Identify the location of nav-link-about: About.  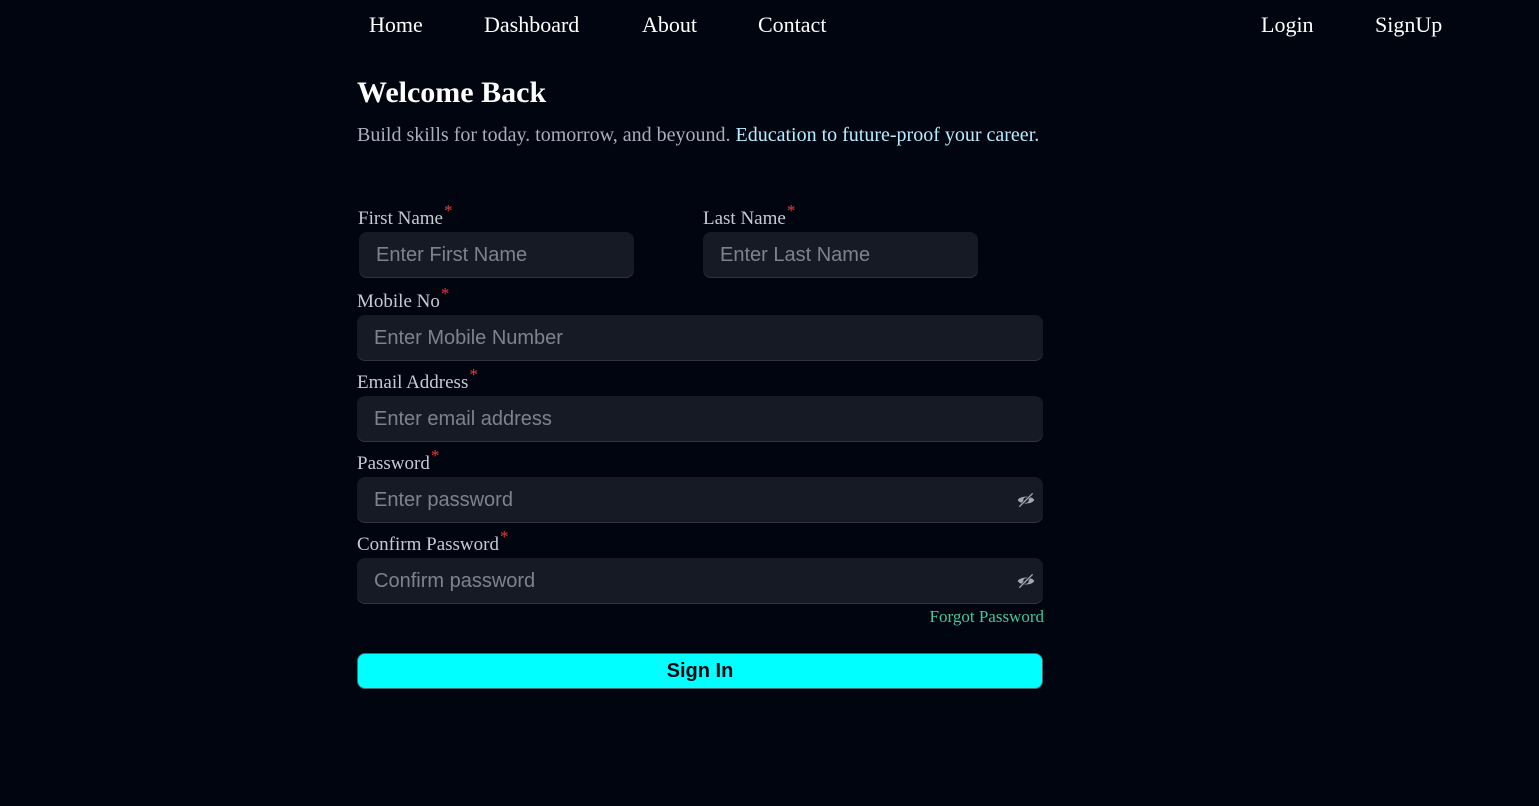
(669, 25).